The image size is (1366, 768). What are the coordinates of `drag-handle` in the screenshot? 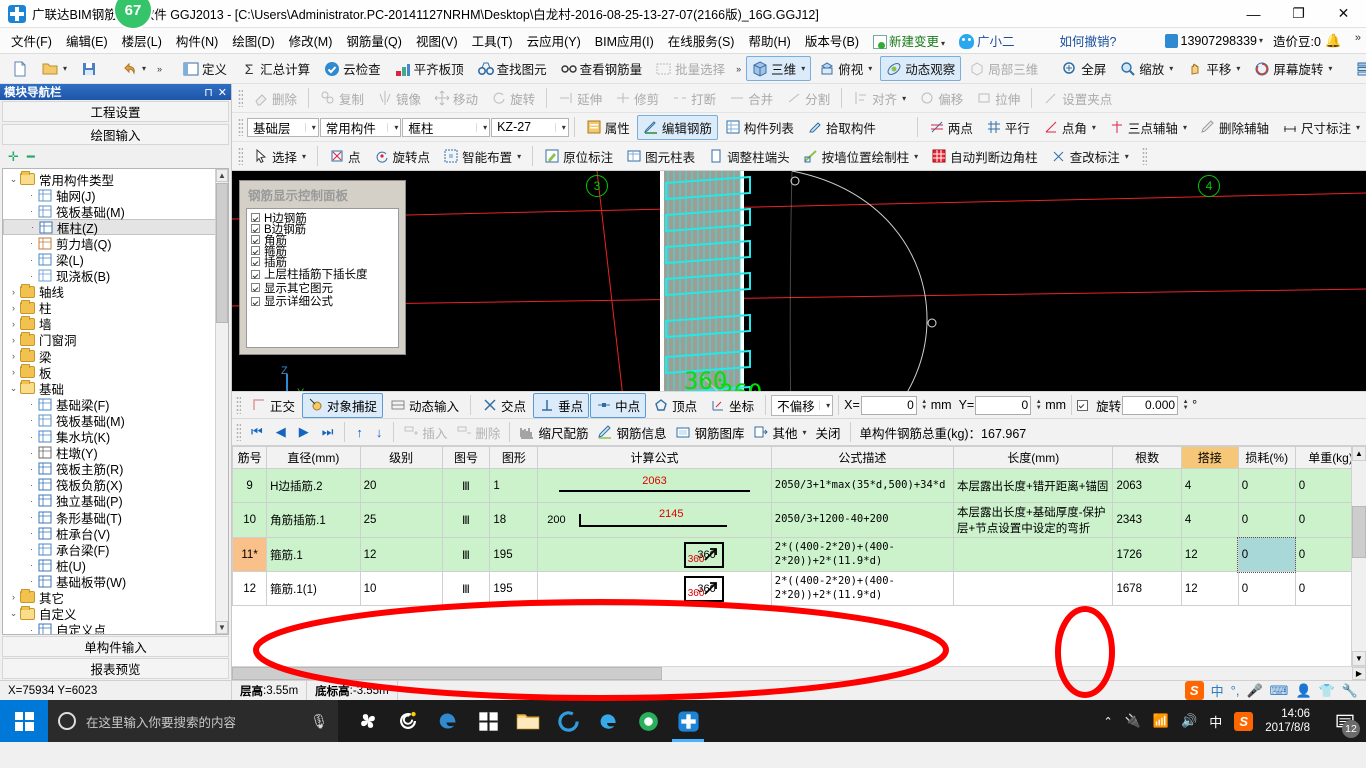 It's located at (240, 156).